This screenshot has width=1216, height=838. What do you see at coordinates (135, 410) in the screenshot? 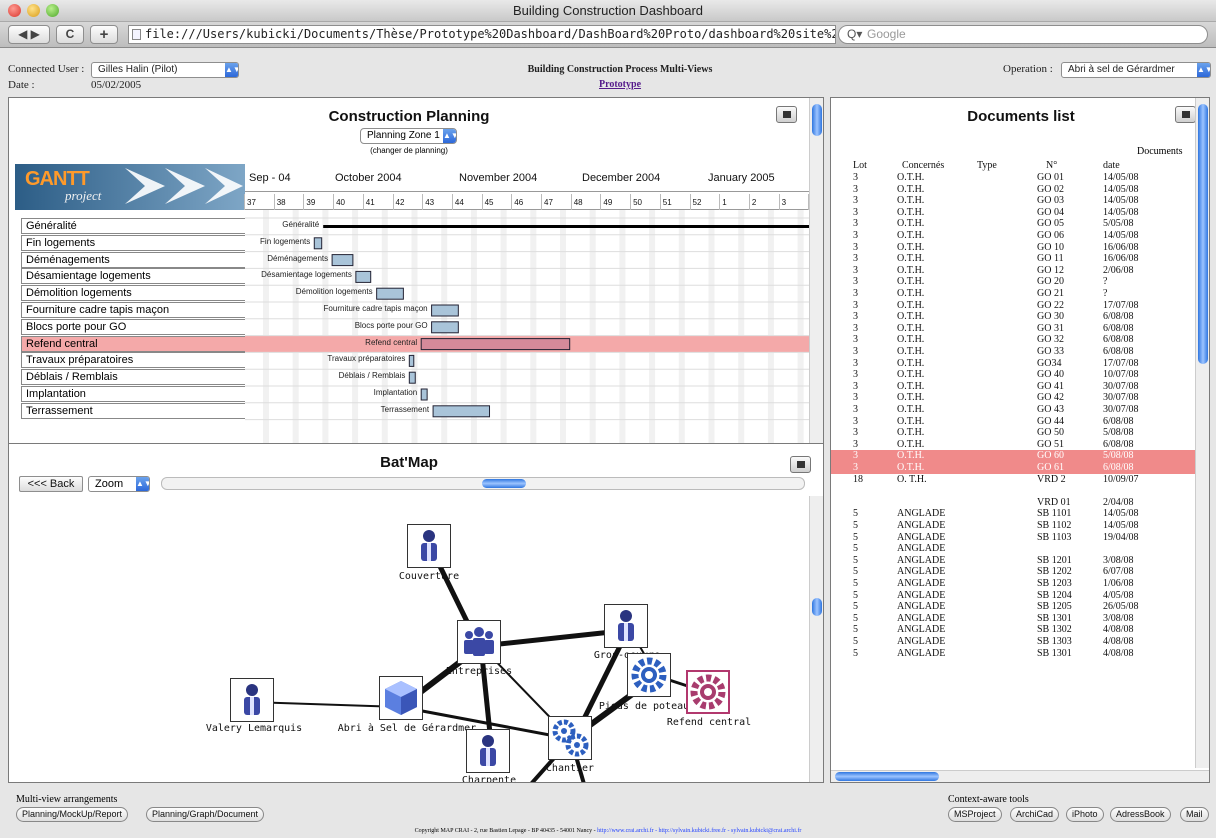
I see `task-row: Terrassement` at bounding box center [135, 410].